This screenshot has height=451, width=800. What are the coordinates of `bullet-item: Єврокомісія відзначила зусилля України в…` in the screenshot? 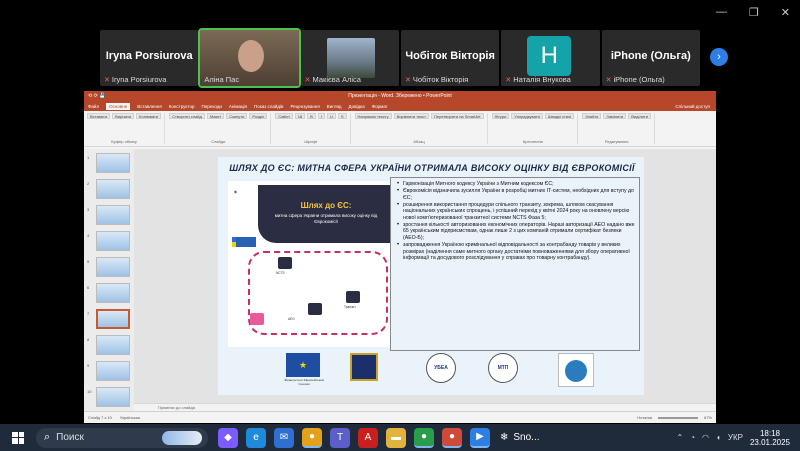 It's located at (516, 194).